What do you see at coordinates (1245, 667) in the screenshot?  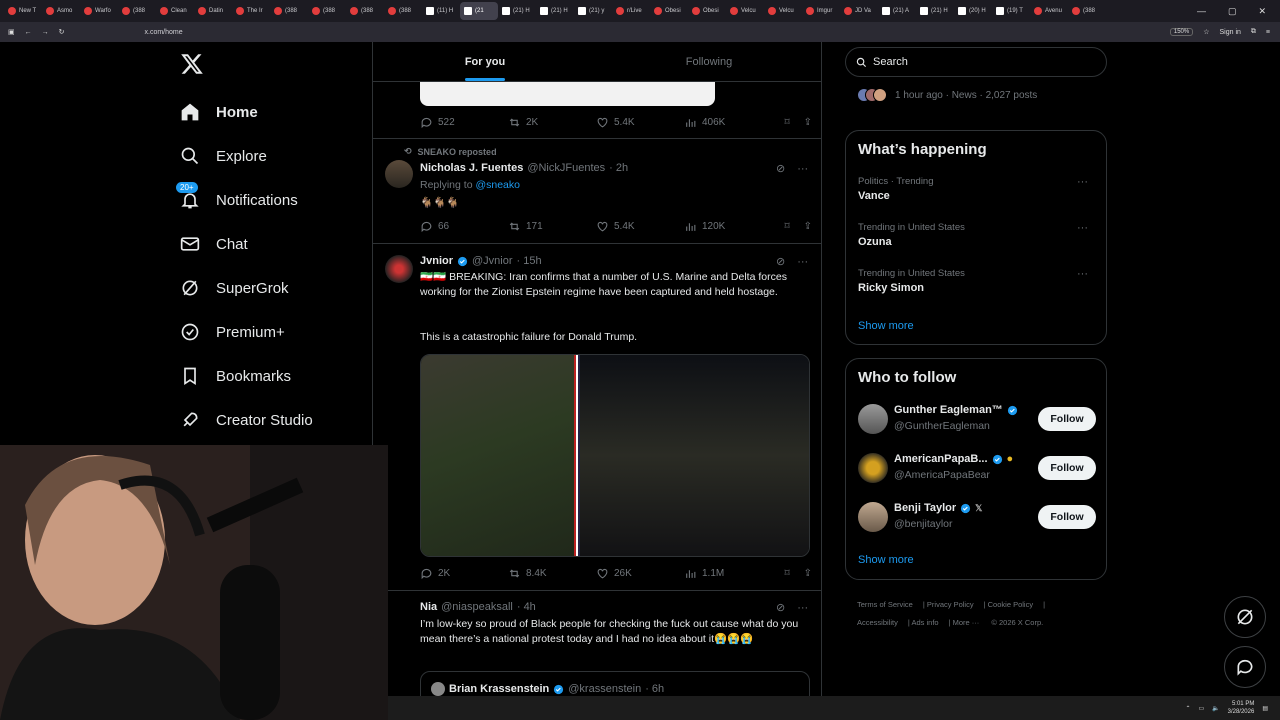 I see `messages-float-button` at bounding box center [1245, 667].